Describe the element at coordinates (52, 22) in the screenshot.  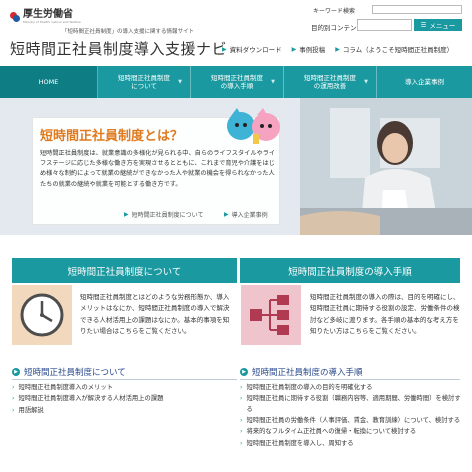
I see `org-sub: Ministry of Health, Labour and Welfare` at that location.